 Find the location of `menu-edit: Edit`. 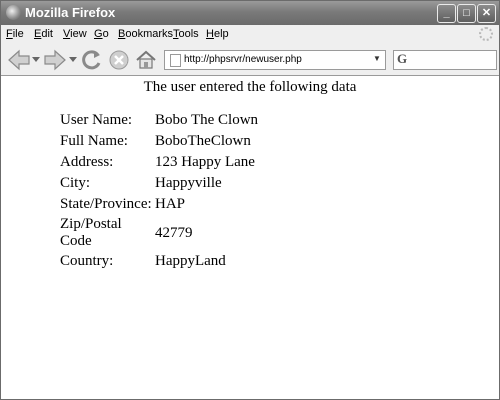

menu-edit: Edit is located at coordinates (43, 34).